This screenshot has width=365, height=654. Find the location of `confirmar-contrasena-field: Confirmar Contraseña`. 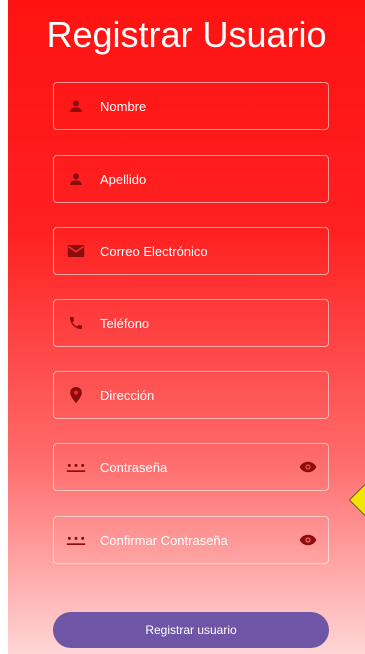

confirmar-contrasena-field: Confirmar Contraseña is located at coordinates (191, 540).